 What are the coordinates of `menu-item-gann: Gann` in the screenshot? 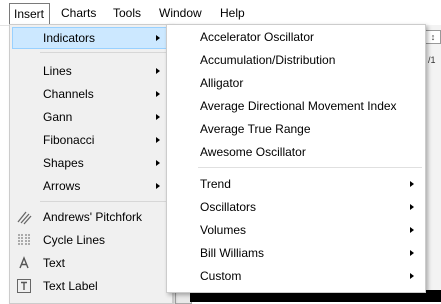 It's located at (90, 117).